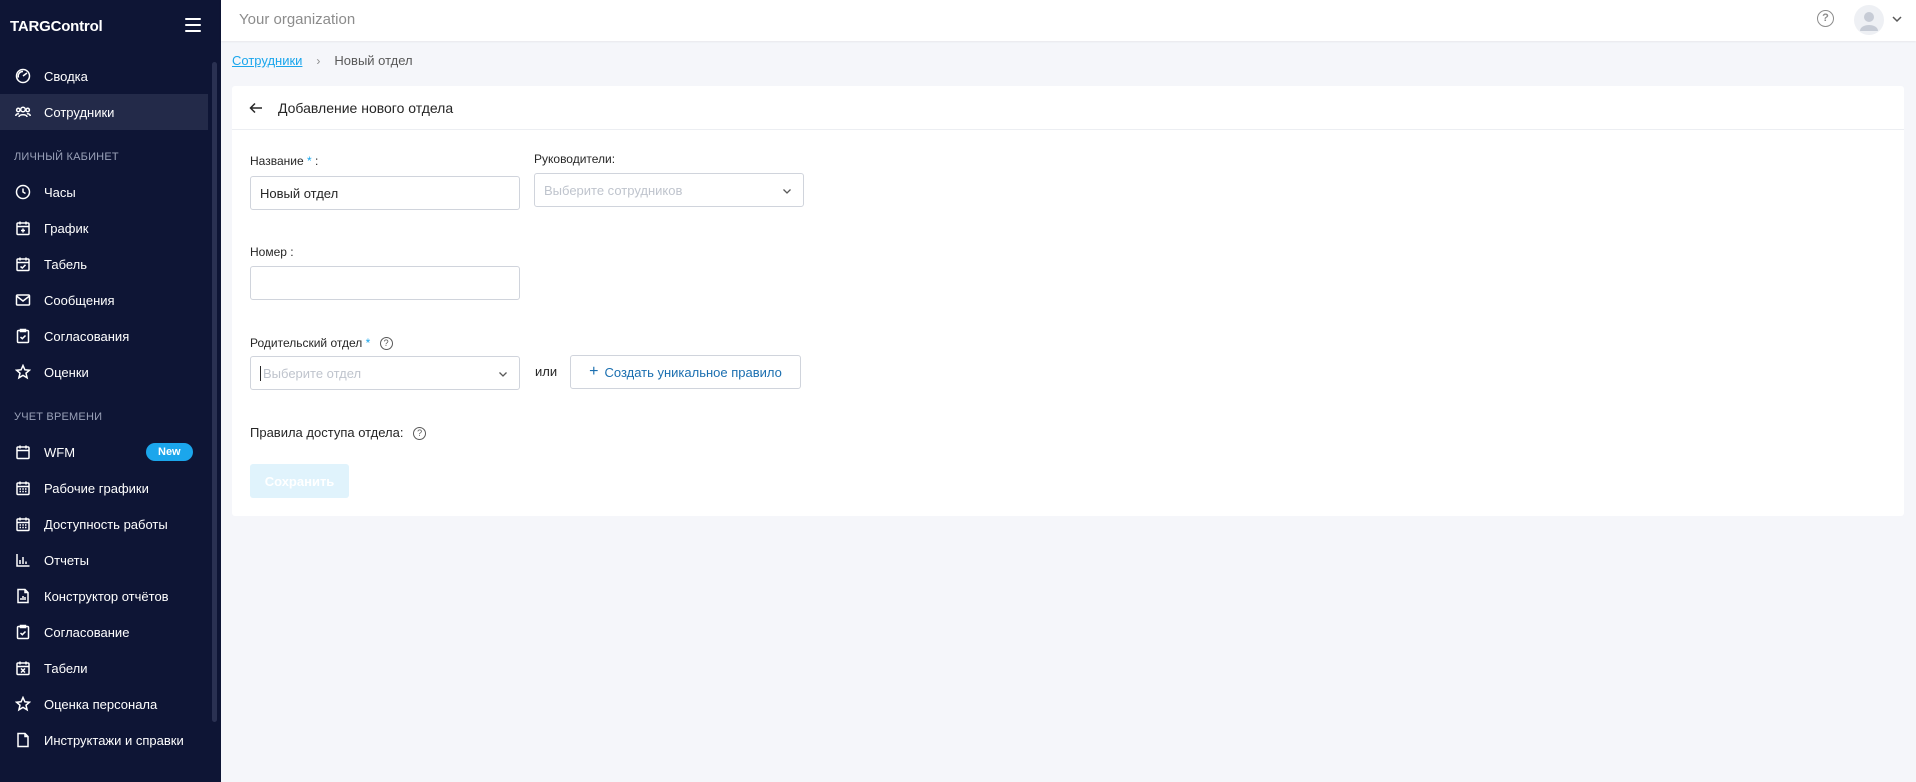  Describe the element at coordinates (1068, 20) in the screenshot. I see `top-bar: Your organization ?` at that location.